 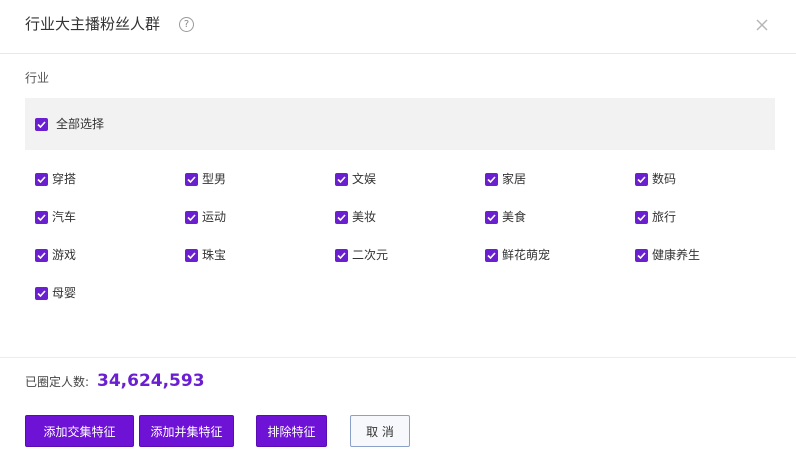 I want to click on option-label: 文娱, so click(x=364, y=179).